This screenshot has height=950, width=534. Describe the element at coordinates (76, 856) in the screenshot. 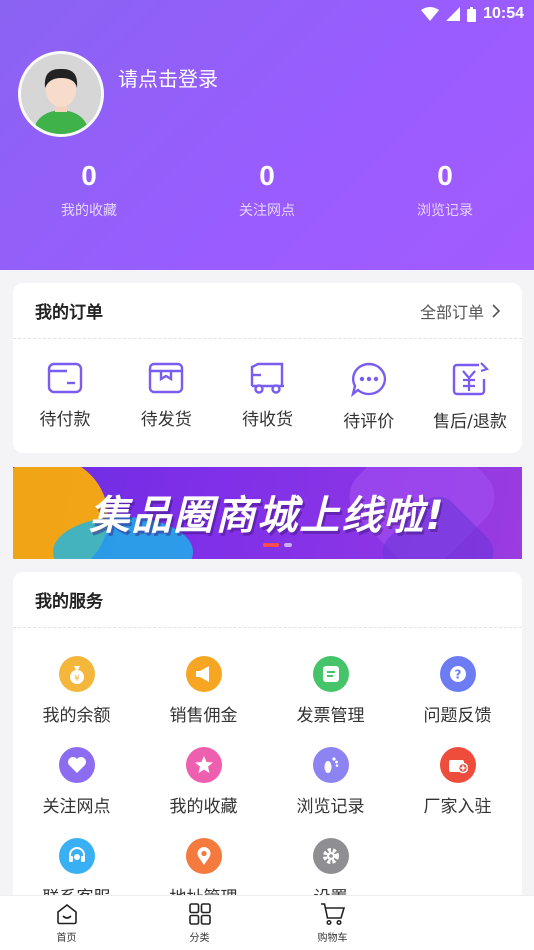

I see `headset-icon` at that location.